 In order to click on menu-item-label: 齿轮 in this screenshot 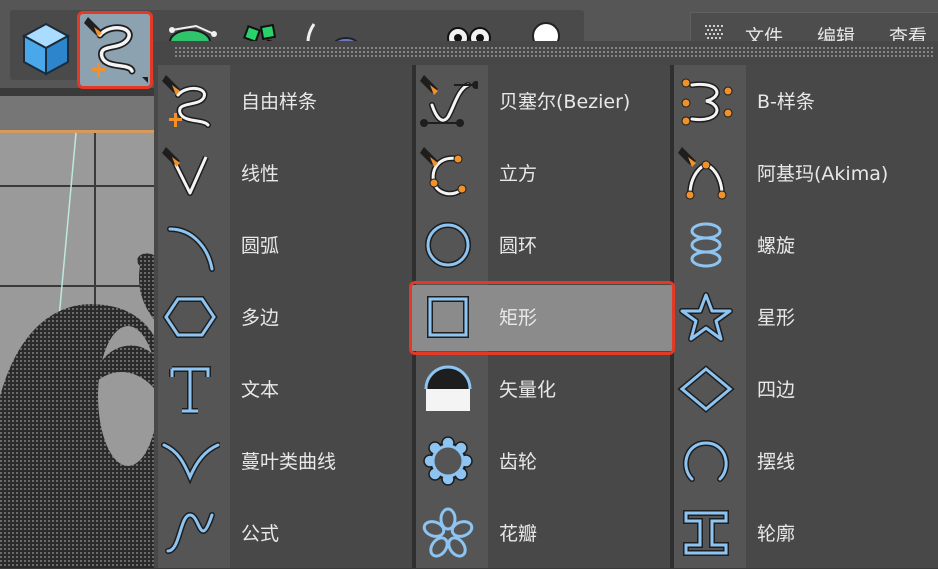, I will do `click(518, 462)`.